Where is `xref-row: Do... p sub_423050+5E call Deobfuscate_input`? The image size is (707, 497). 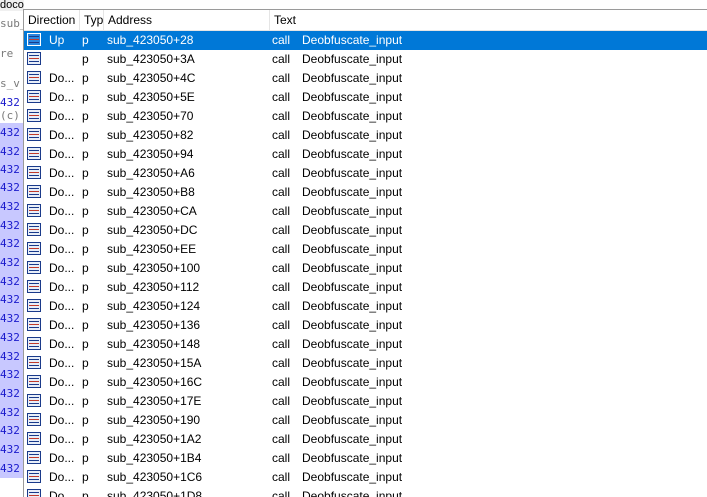
xref-row: Do... p sub_423050+5E call Deobfuscate_input is located at coordinates (365, 97).